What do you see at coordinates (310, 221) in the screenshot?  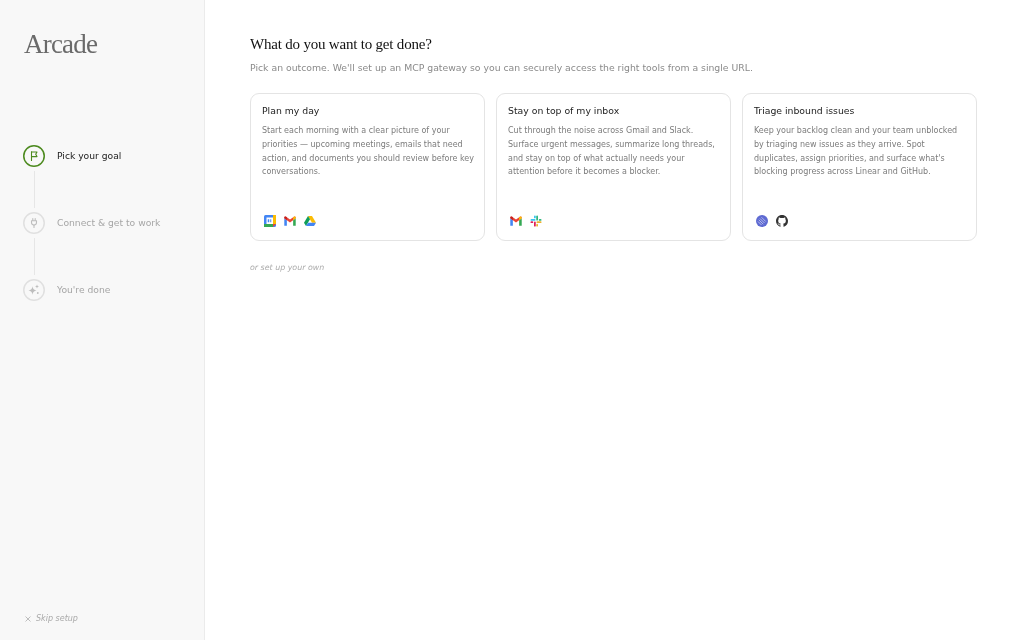 I see `triangle-icon` at bounding box center [310, 221].